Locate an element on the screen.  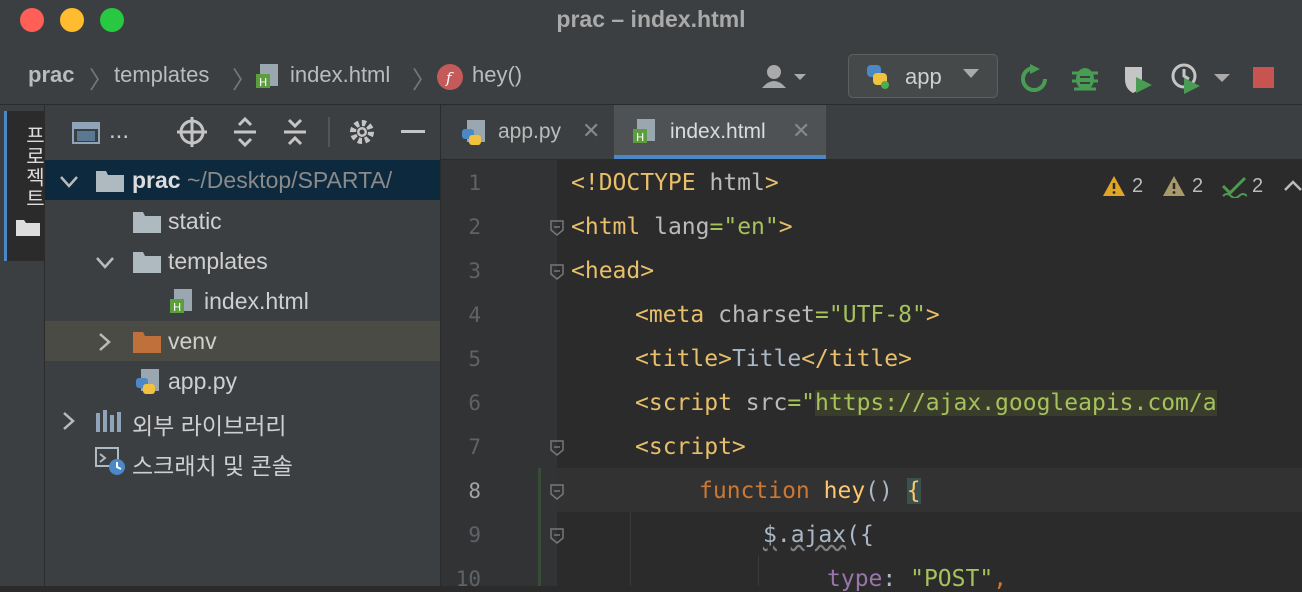
project-tool-window-tab: 프로젝트 is located at coordinates (25, 186).